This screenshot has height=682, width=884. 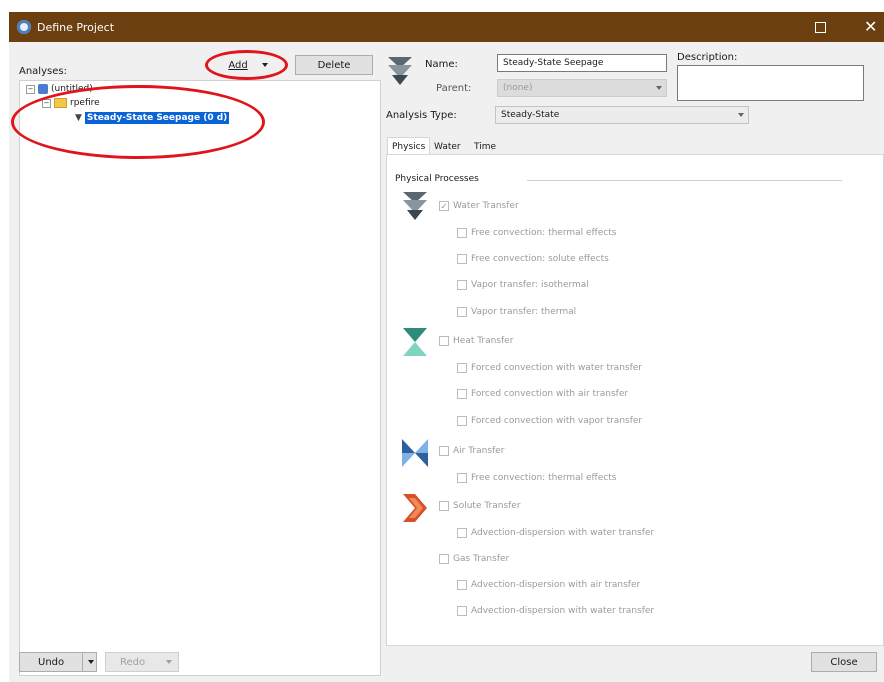 I want to click on heat-option-checkbox: Forced convection with vapor transfer, so click(x=549, y=421).